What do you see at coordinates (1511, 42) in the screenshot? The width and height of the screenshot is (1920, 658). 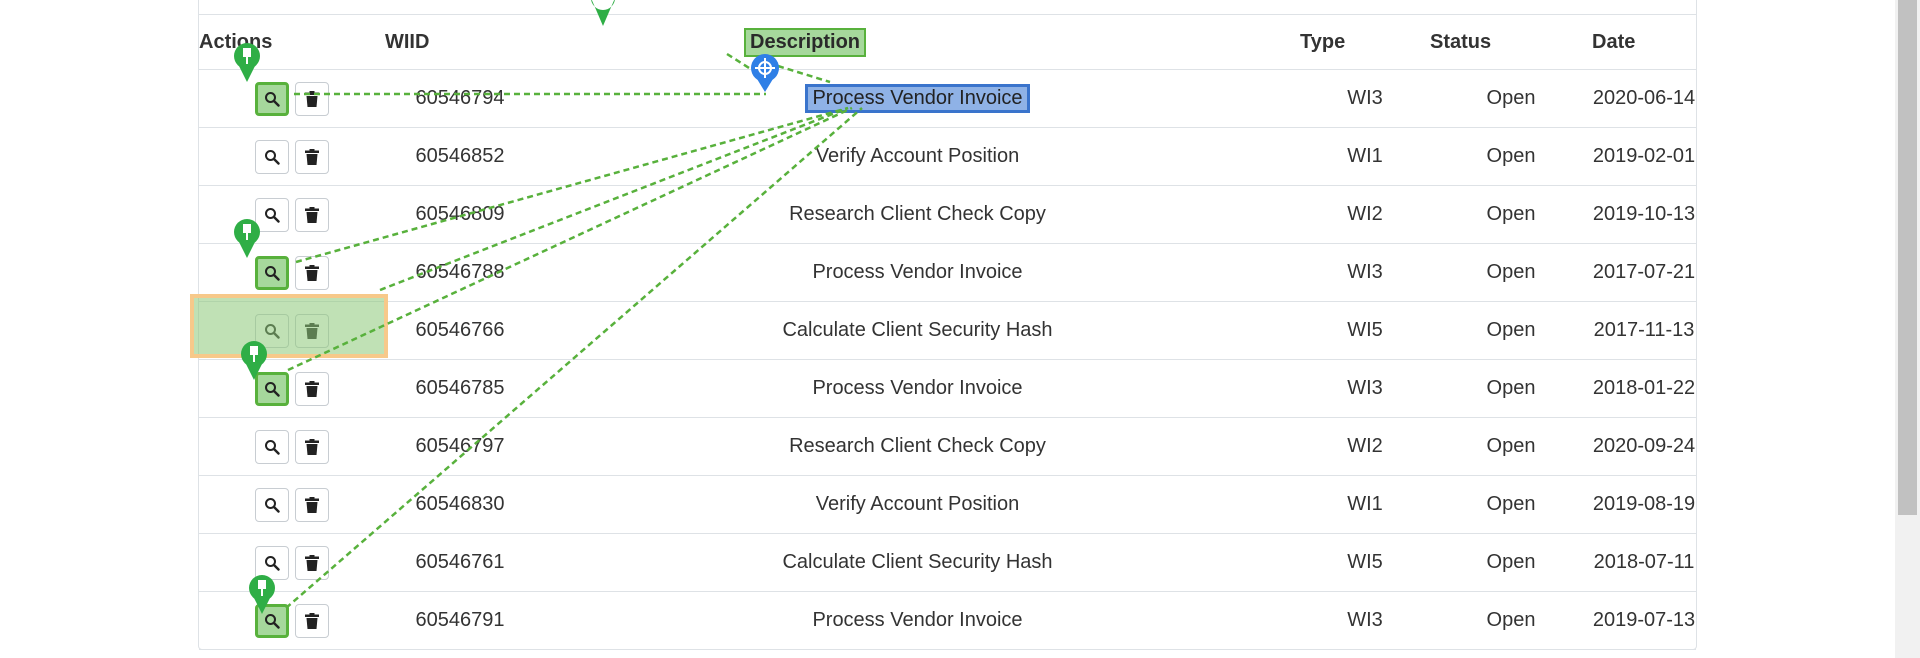 I see `header-status: Status` at bounding box center [1511, 42].